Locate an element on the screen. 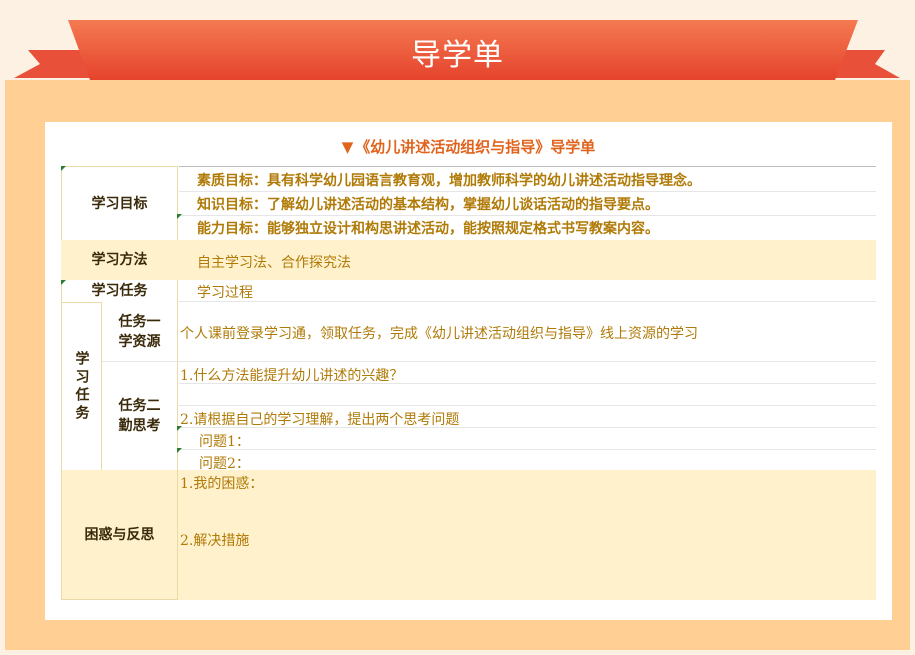  task2-label: 任务二勤思考 is located at coordinates (139, 416).